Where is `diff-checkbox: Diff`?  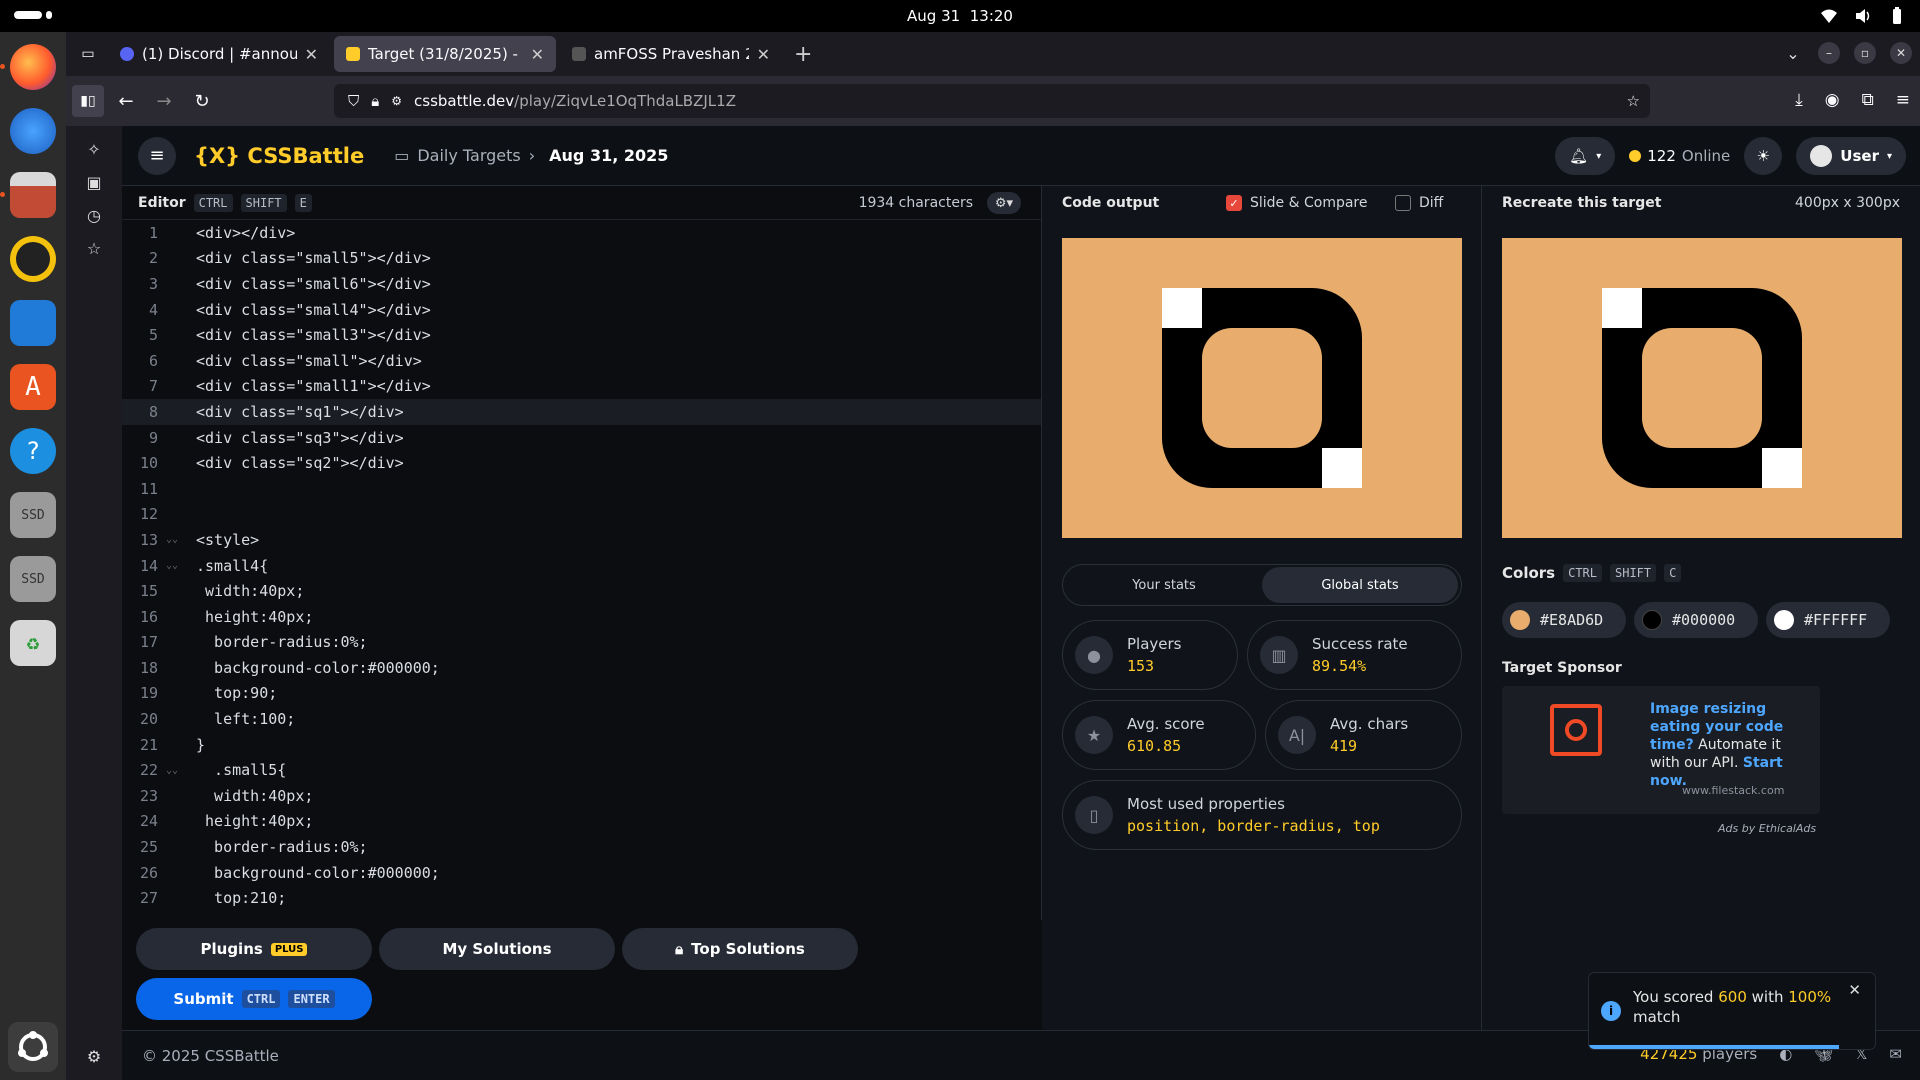
diff-checkbox: Diff is located at coordinates (1419, 203).